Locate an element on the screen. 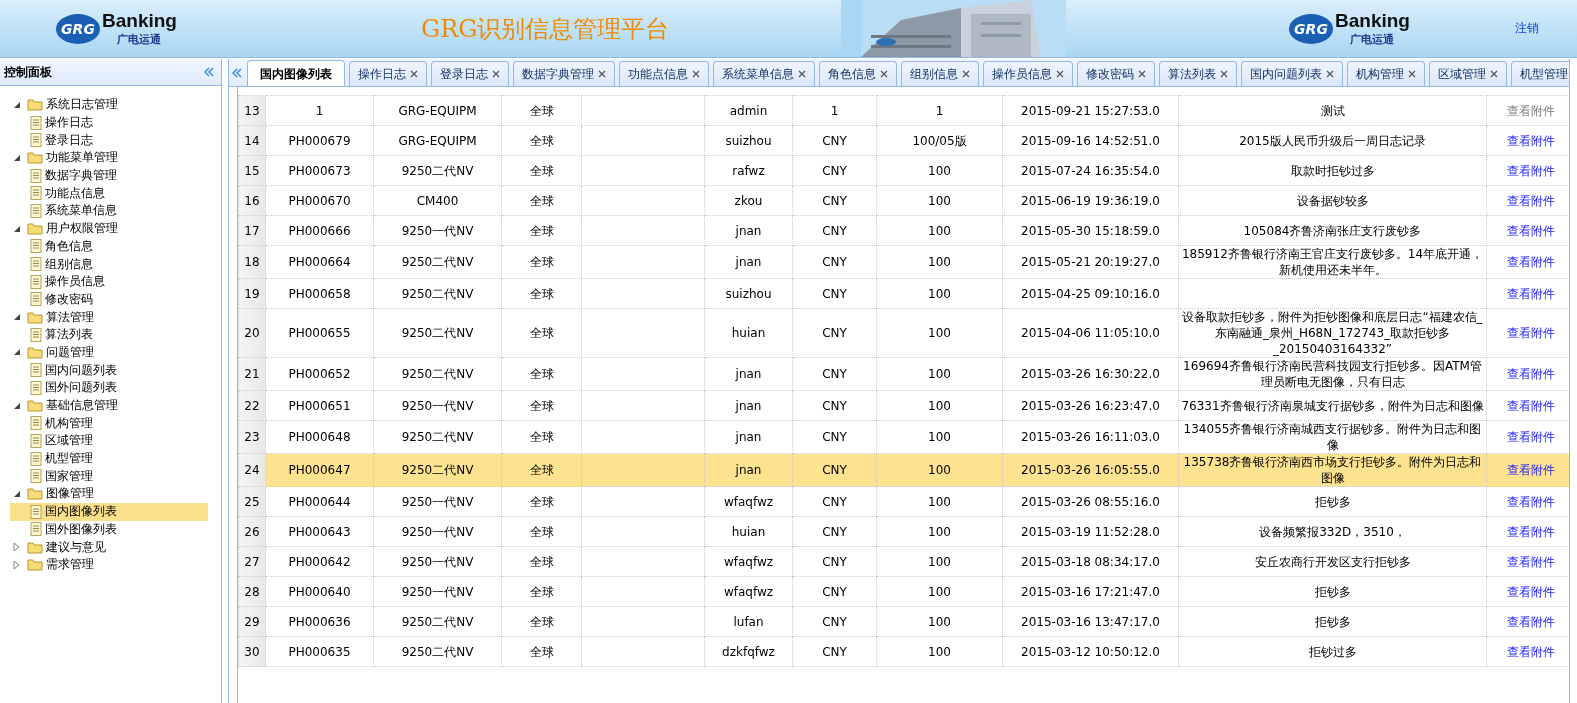  tree-node: 功能点信息 is located at coordinates (109, 193).